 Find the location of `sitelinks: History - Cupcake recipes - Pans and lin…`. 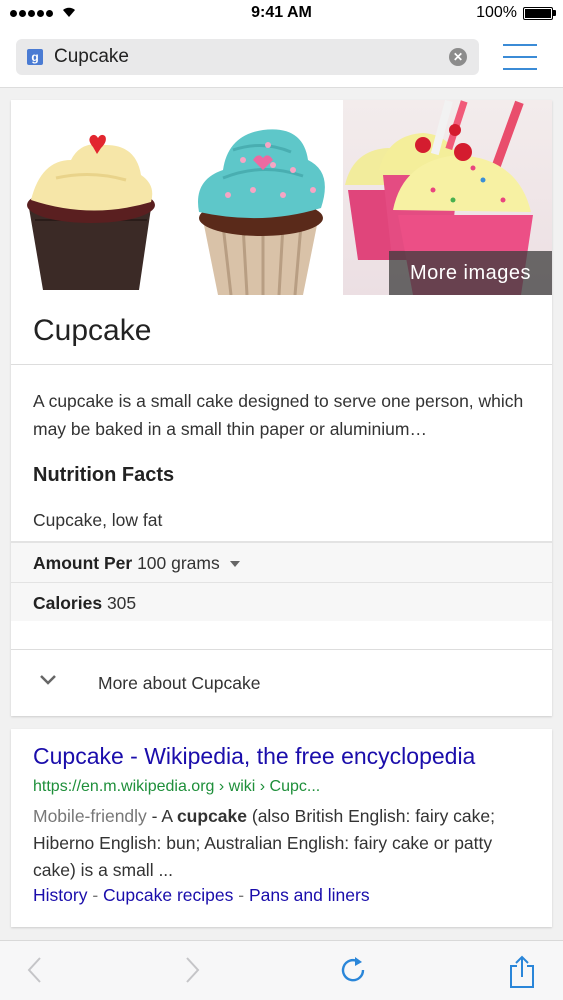

sitelinks: History - Cupcake recipes - Pans and lin… is located at coordinates (201, 895).